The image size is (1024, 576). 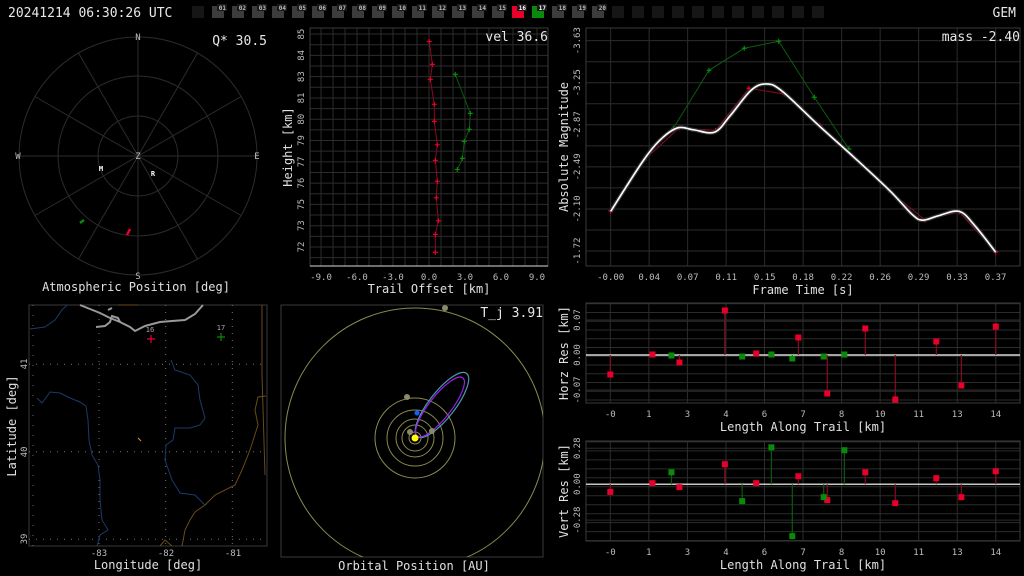 I want to click on x-axis-title: Trail Offset [km], so click(x=429, y=289).